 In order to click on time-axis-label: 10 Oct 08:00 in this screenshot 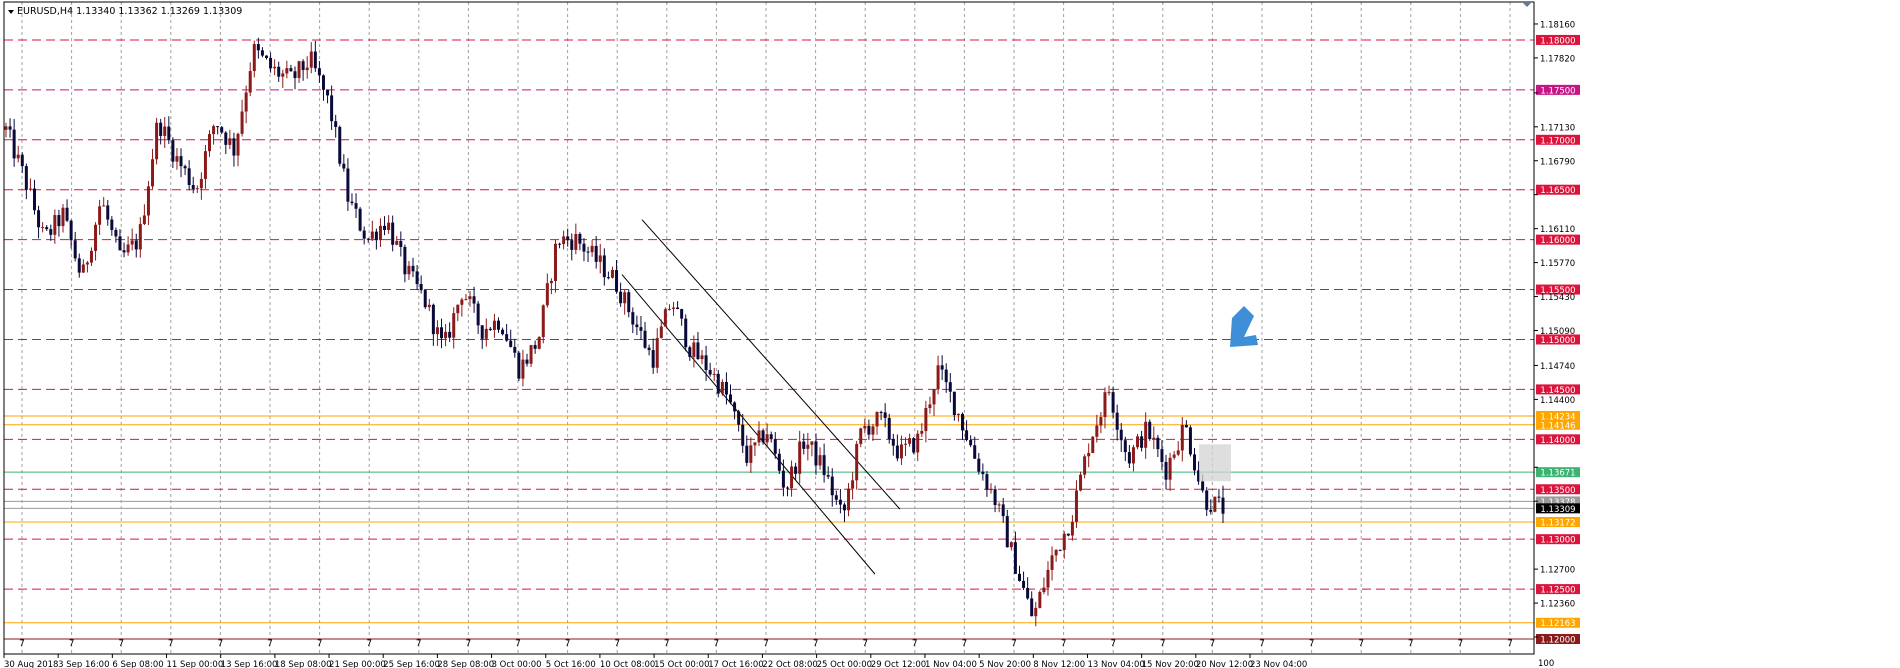, I will do `click(627, 664)`.